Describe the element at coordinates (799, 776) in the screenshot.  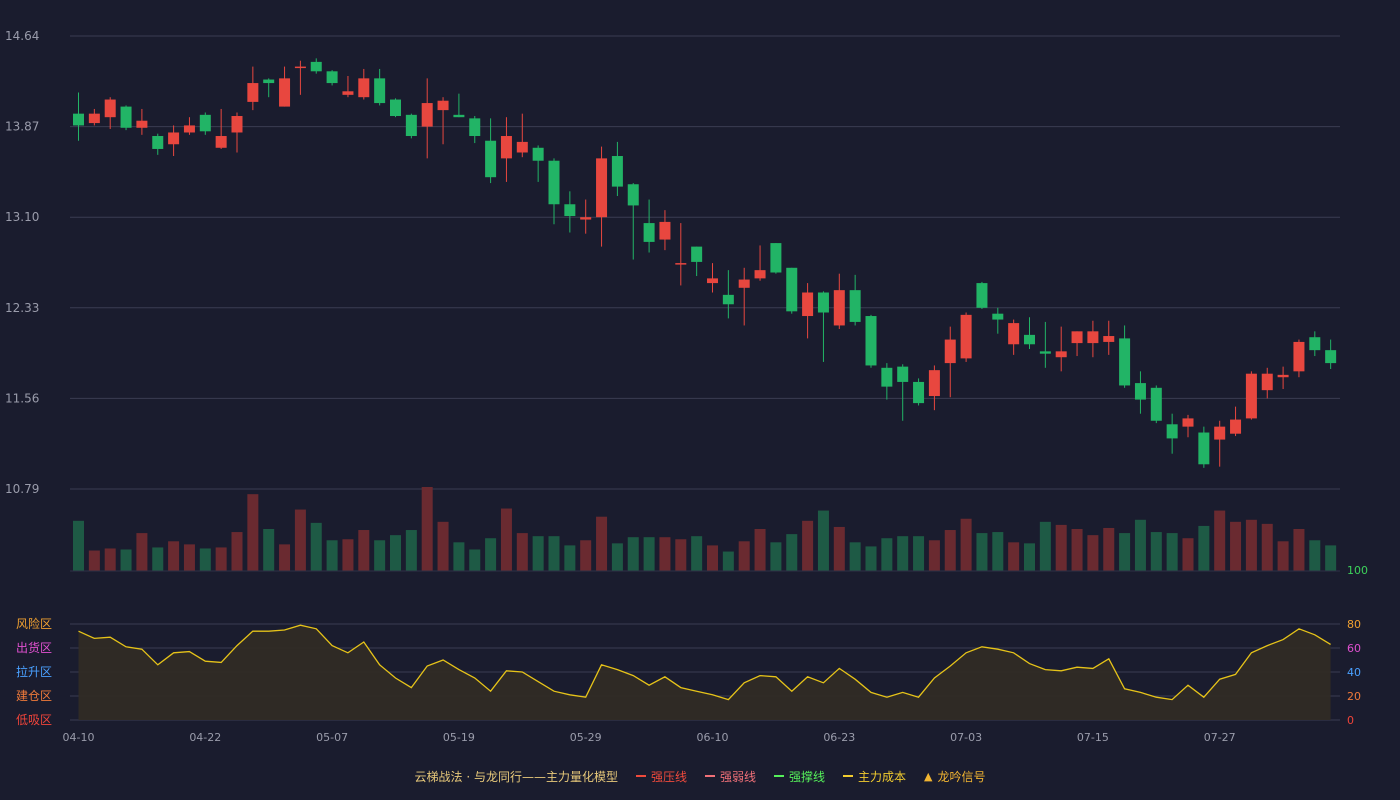
I see `legend-item-strong-support: 强撑线` at that location.